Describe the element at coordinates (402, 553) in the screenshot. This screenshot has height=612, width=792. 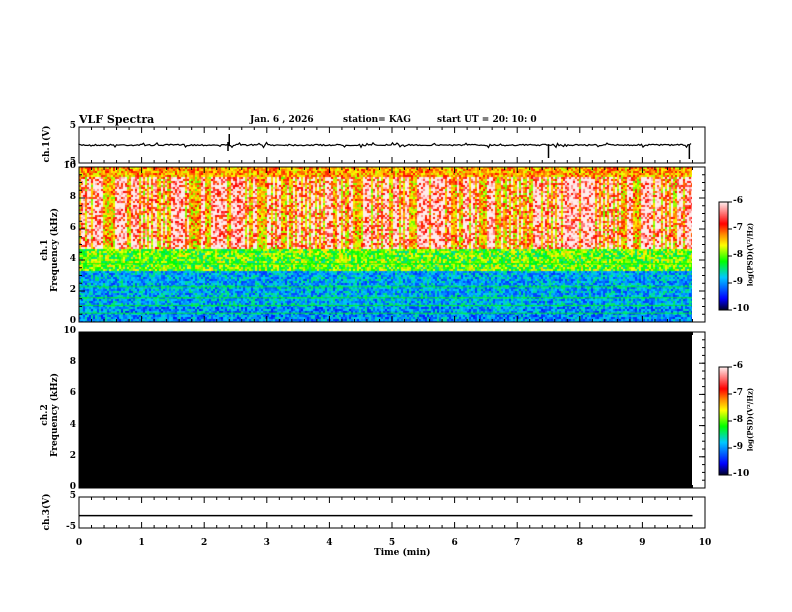
I see `x-axis-label: Time (min)` at that location.